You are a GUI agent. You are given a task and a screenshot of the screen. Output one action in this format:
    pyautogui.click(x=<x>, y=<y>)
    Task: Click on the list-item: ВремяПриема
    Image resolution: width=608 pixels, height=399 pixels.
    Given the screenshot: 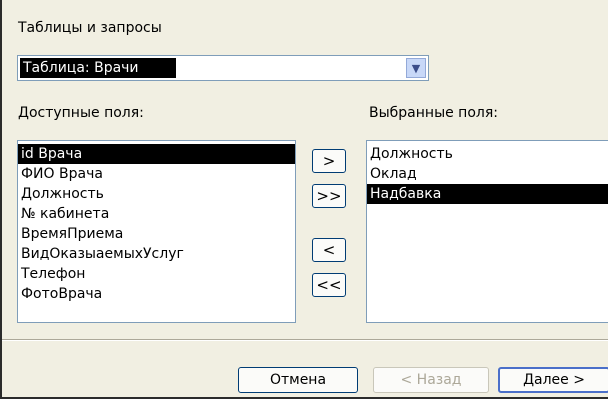 What is the action you would take?
    pyautogui.click(x=156, y=234)
    